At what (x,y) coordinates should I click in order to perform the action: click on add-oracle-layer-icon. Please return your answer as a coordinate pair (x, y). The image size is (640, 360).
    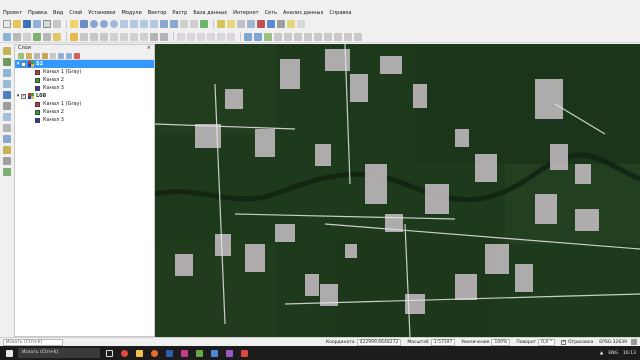
    Looking at the image, I should click on (7, 128).